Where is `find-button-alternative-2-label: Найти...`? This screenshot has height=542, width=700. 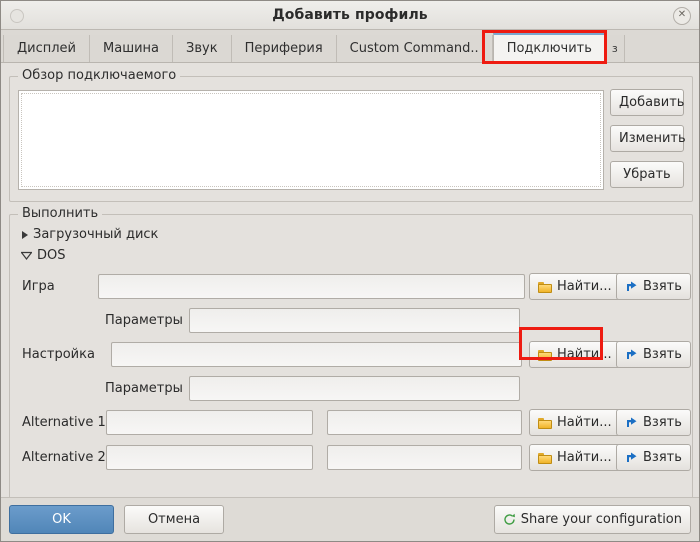
find-button-alternative-2-label: Найти... is located at coordinates (584, 457).